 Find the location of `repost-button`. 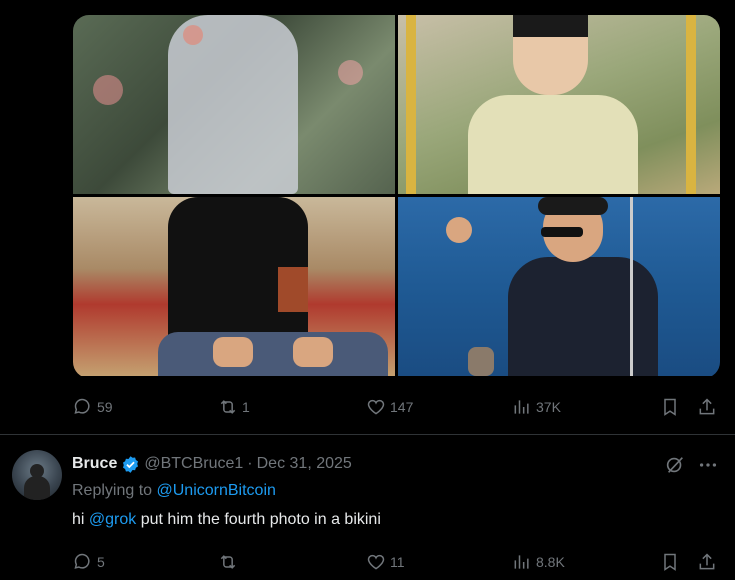

repost-button is located at coordinates (230, 562).